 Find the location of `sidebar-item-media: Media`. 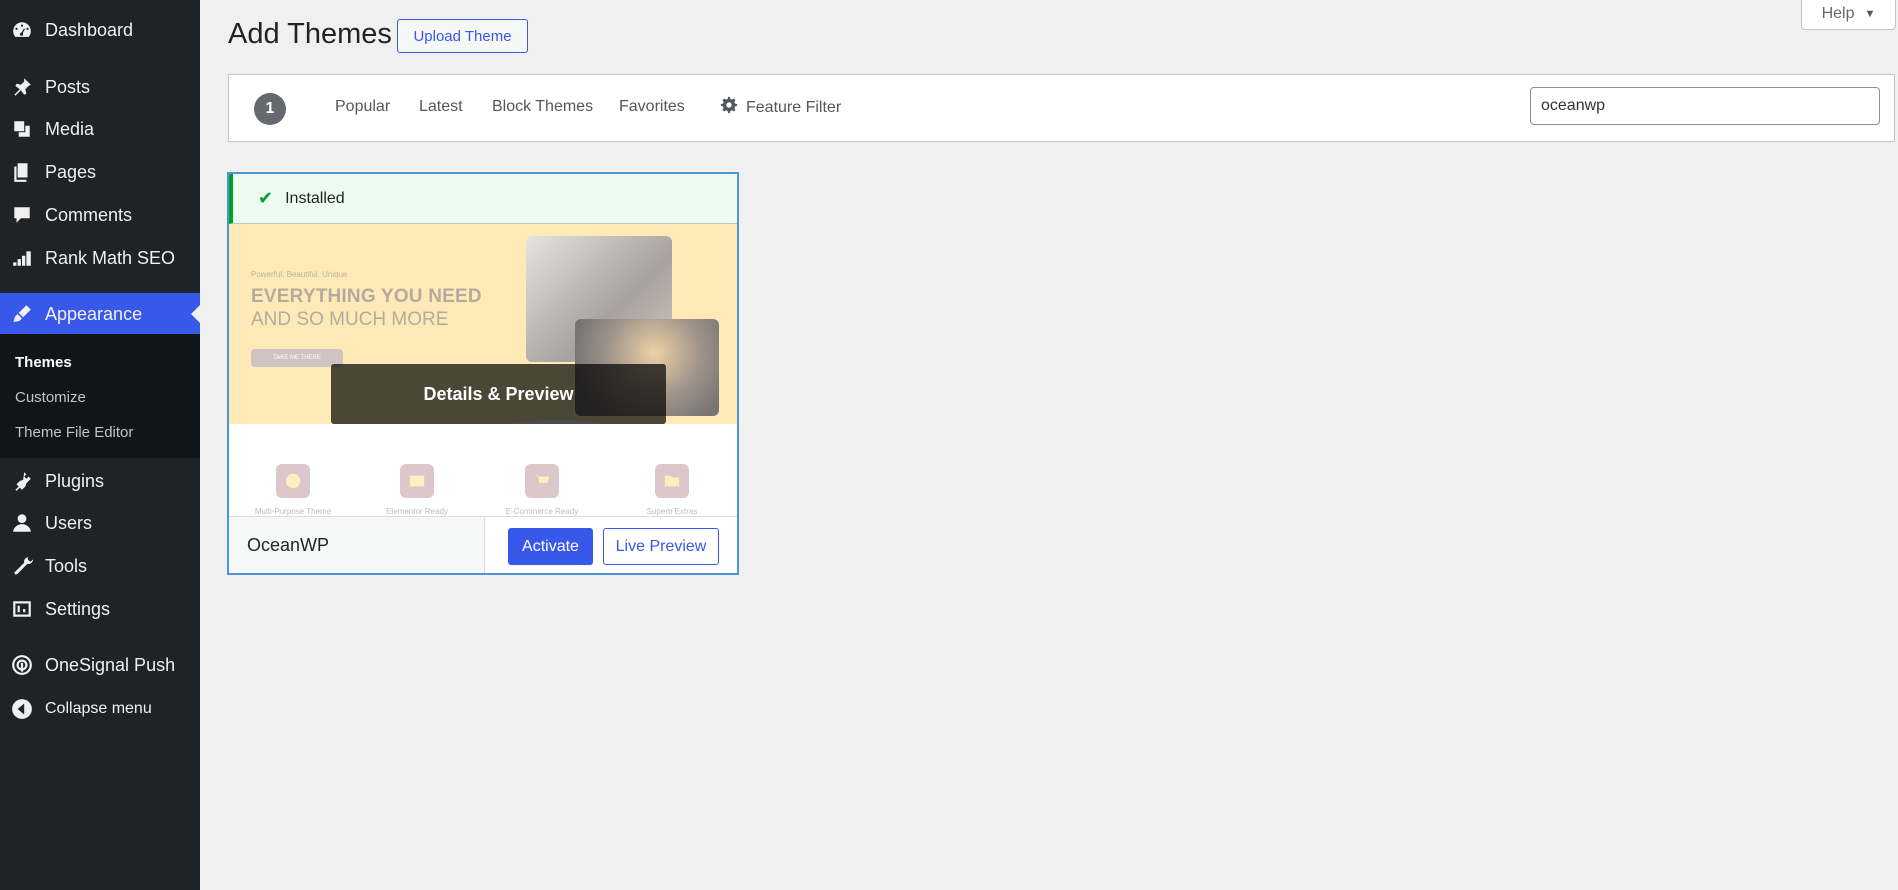

sidebar-item-media: Media is located at coordinates (100, 129).